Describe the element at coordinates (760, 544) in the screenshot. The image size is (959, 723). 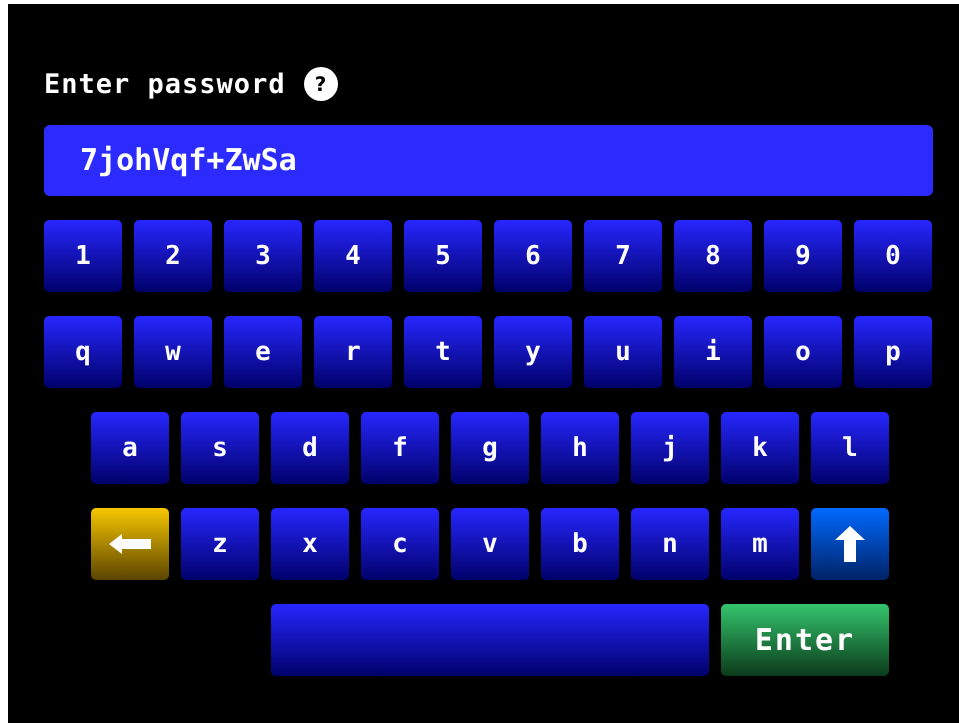
I see `key: m` at that location.